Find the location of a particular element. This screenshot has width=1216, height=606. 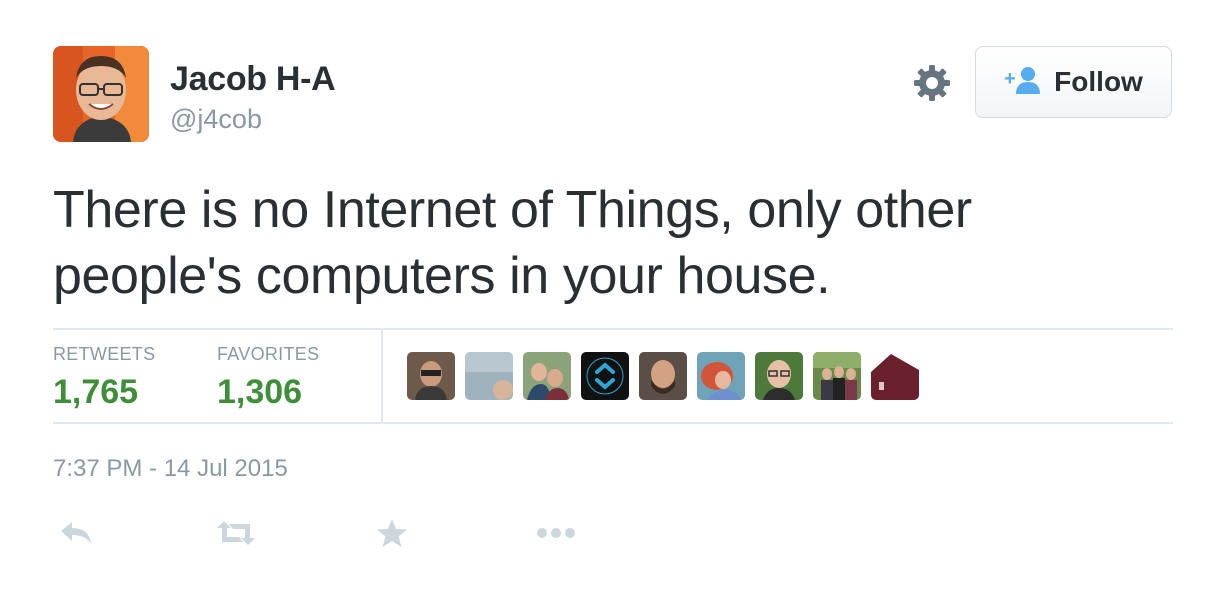

retweets-count: 1,765 is located at coordinates (96, 392).